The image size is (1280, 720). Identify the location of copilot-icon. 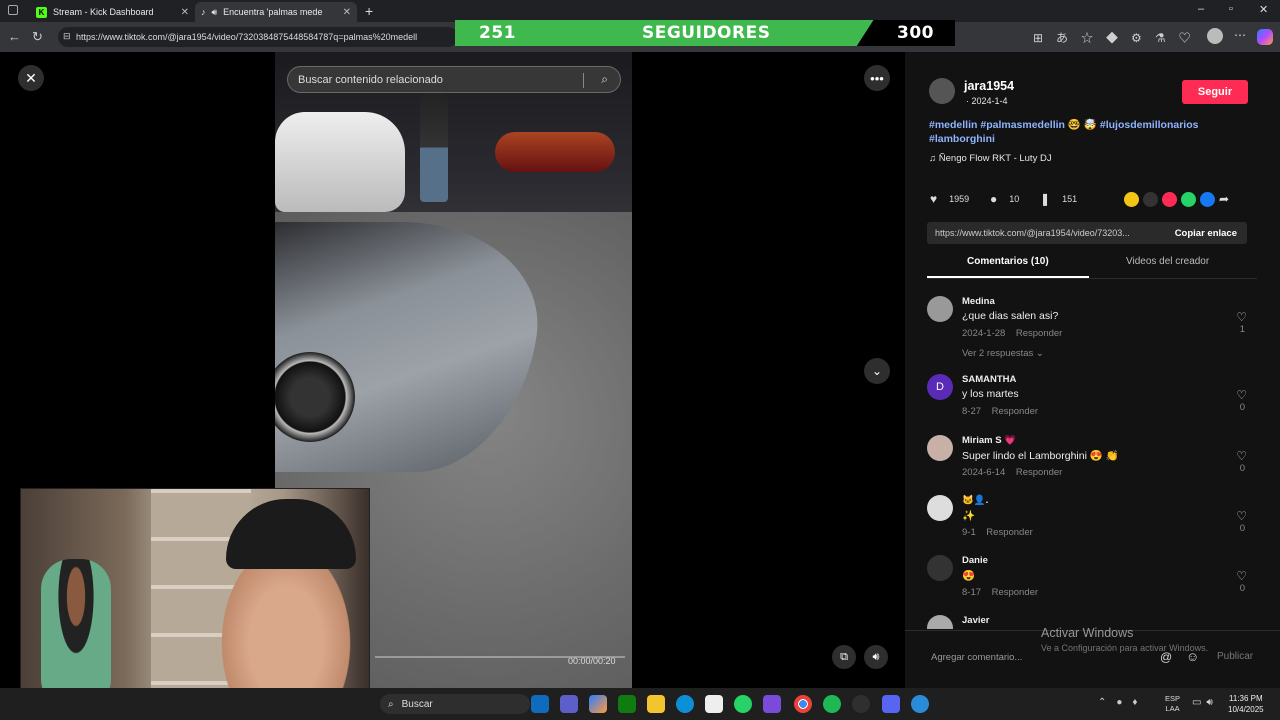
(1265, 37).